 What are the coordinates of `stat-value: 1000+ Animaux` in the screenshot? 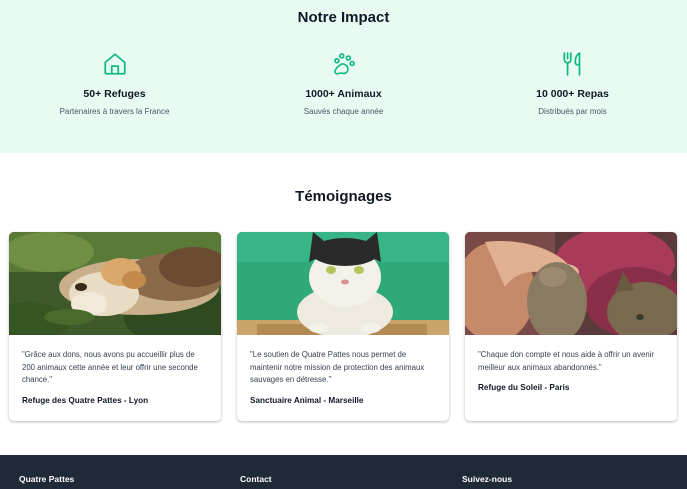 It's located at (343, 94).